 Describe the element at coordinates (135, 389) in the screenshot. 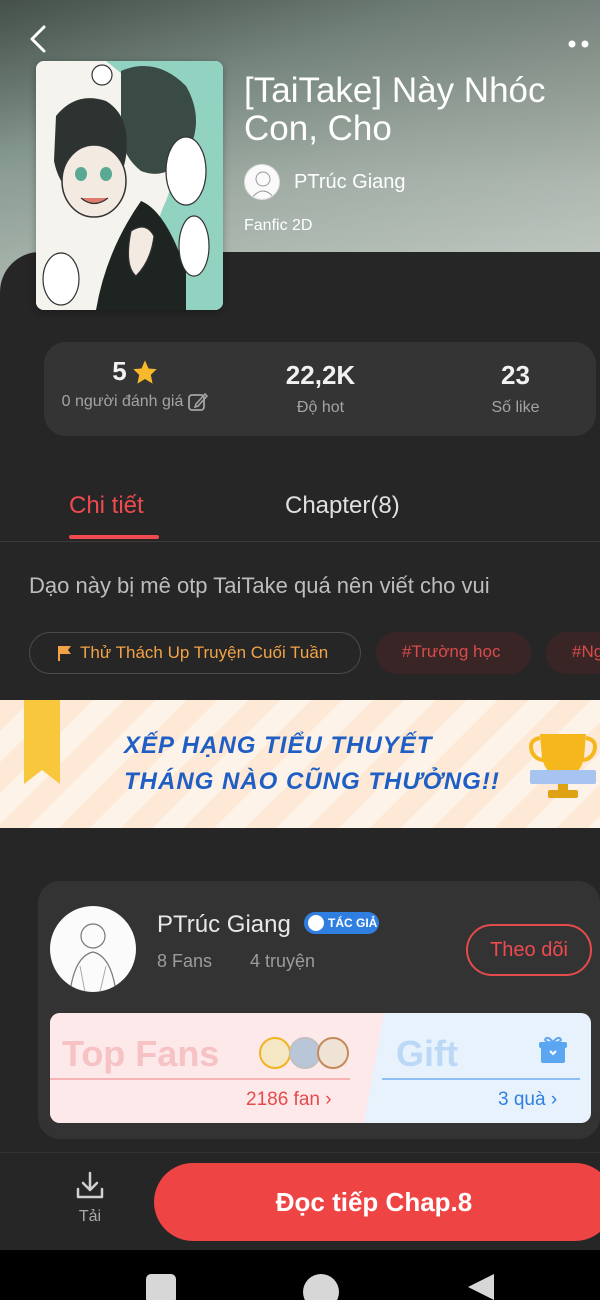

I see `rating-stat: 5 0 người đánh giá` at that location.